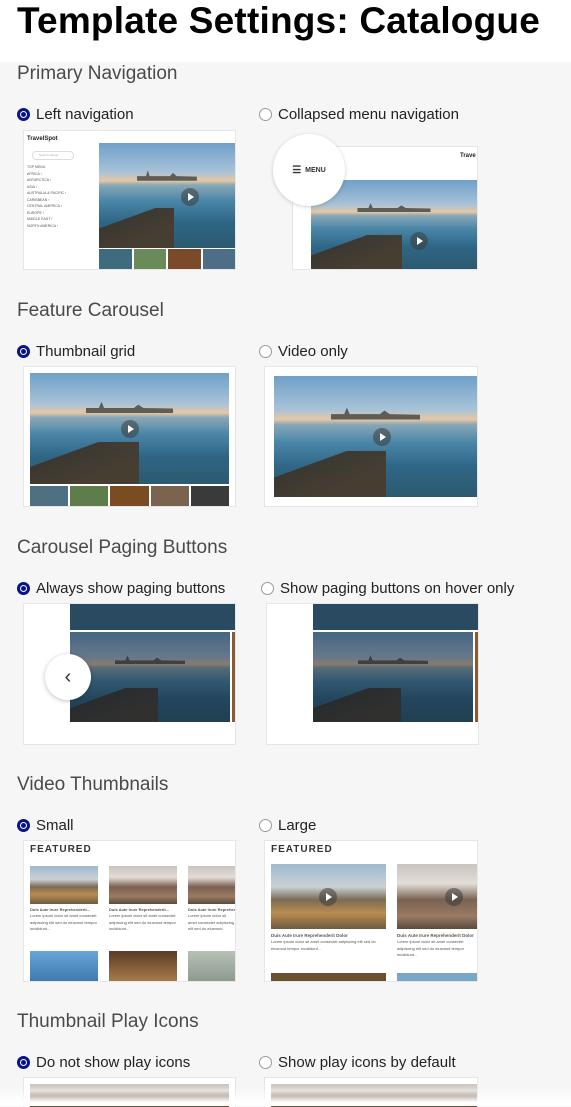 The width and height of the screenshot is (571, 1107). I want to click on option-label: Large, so click(297, 825).